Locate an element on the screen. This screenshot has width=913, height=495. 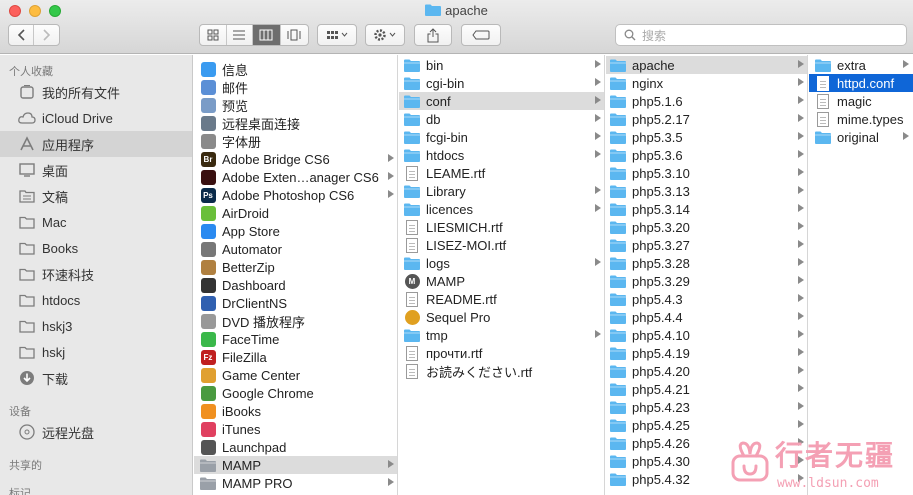
column-row: mime.types is located at coordinates (861, 119).